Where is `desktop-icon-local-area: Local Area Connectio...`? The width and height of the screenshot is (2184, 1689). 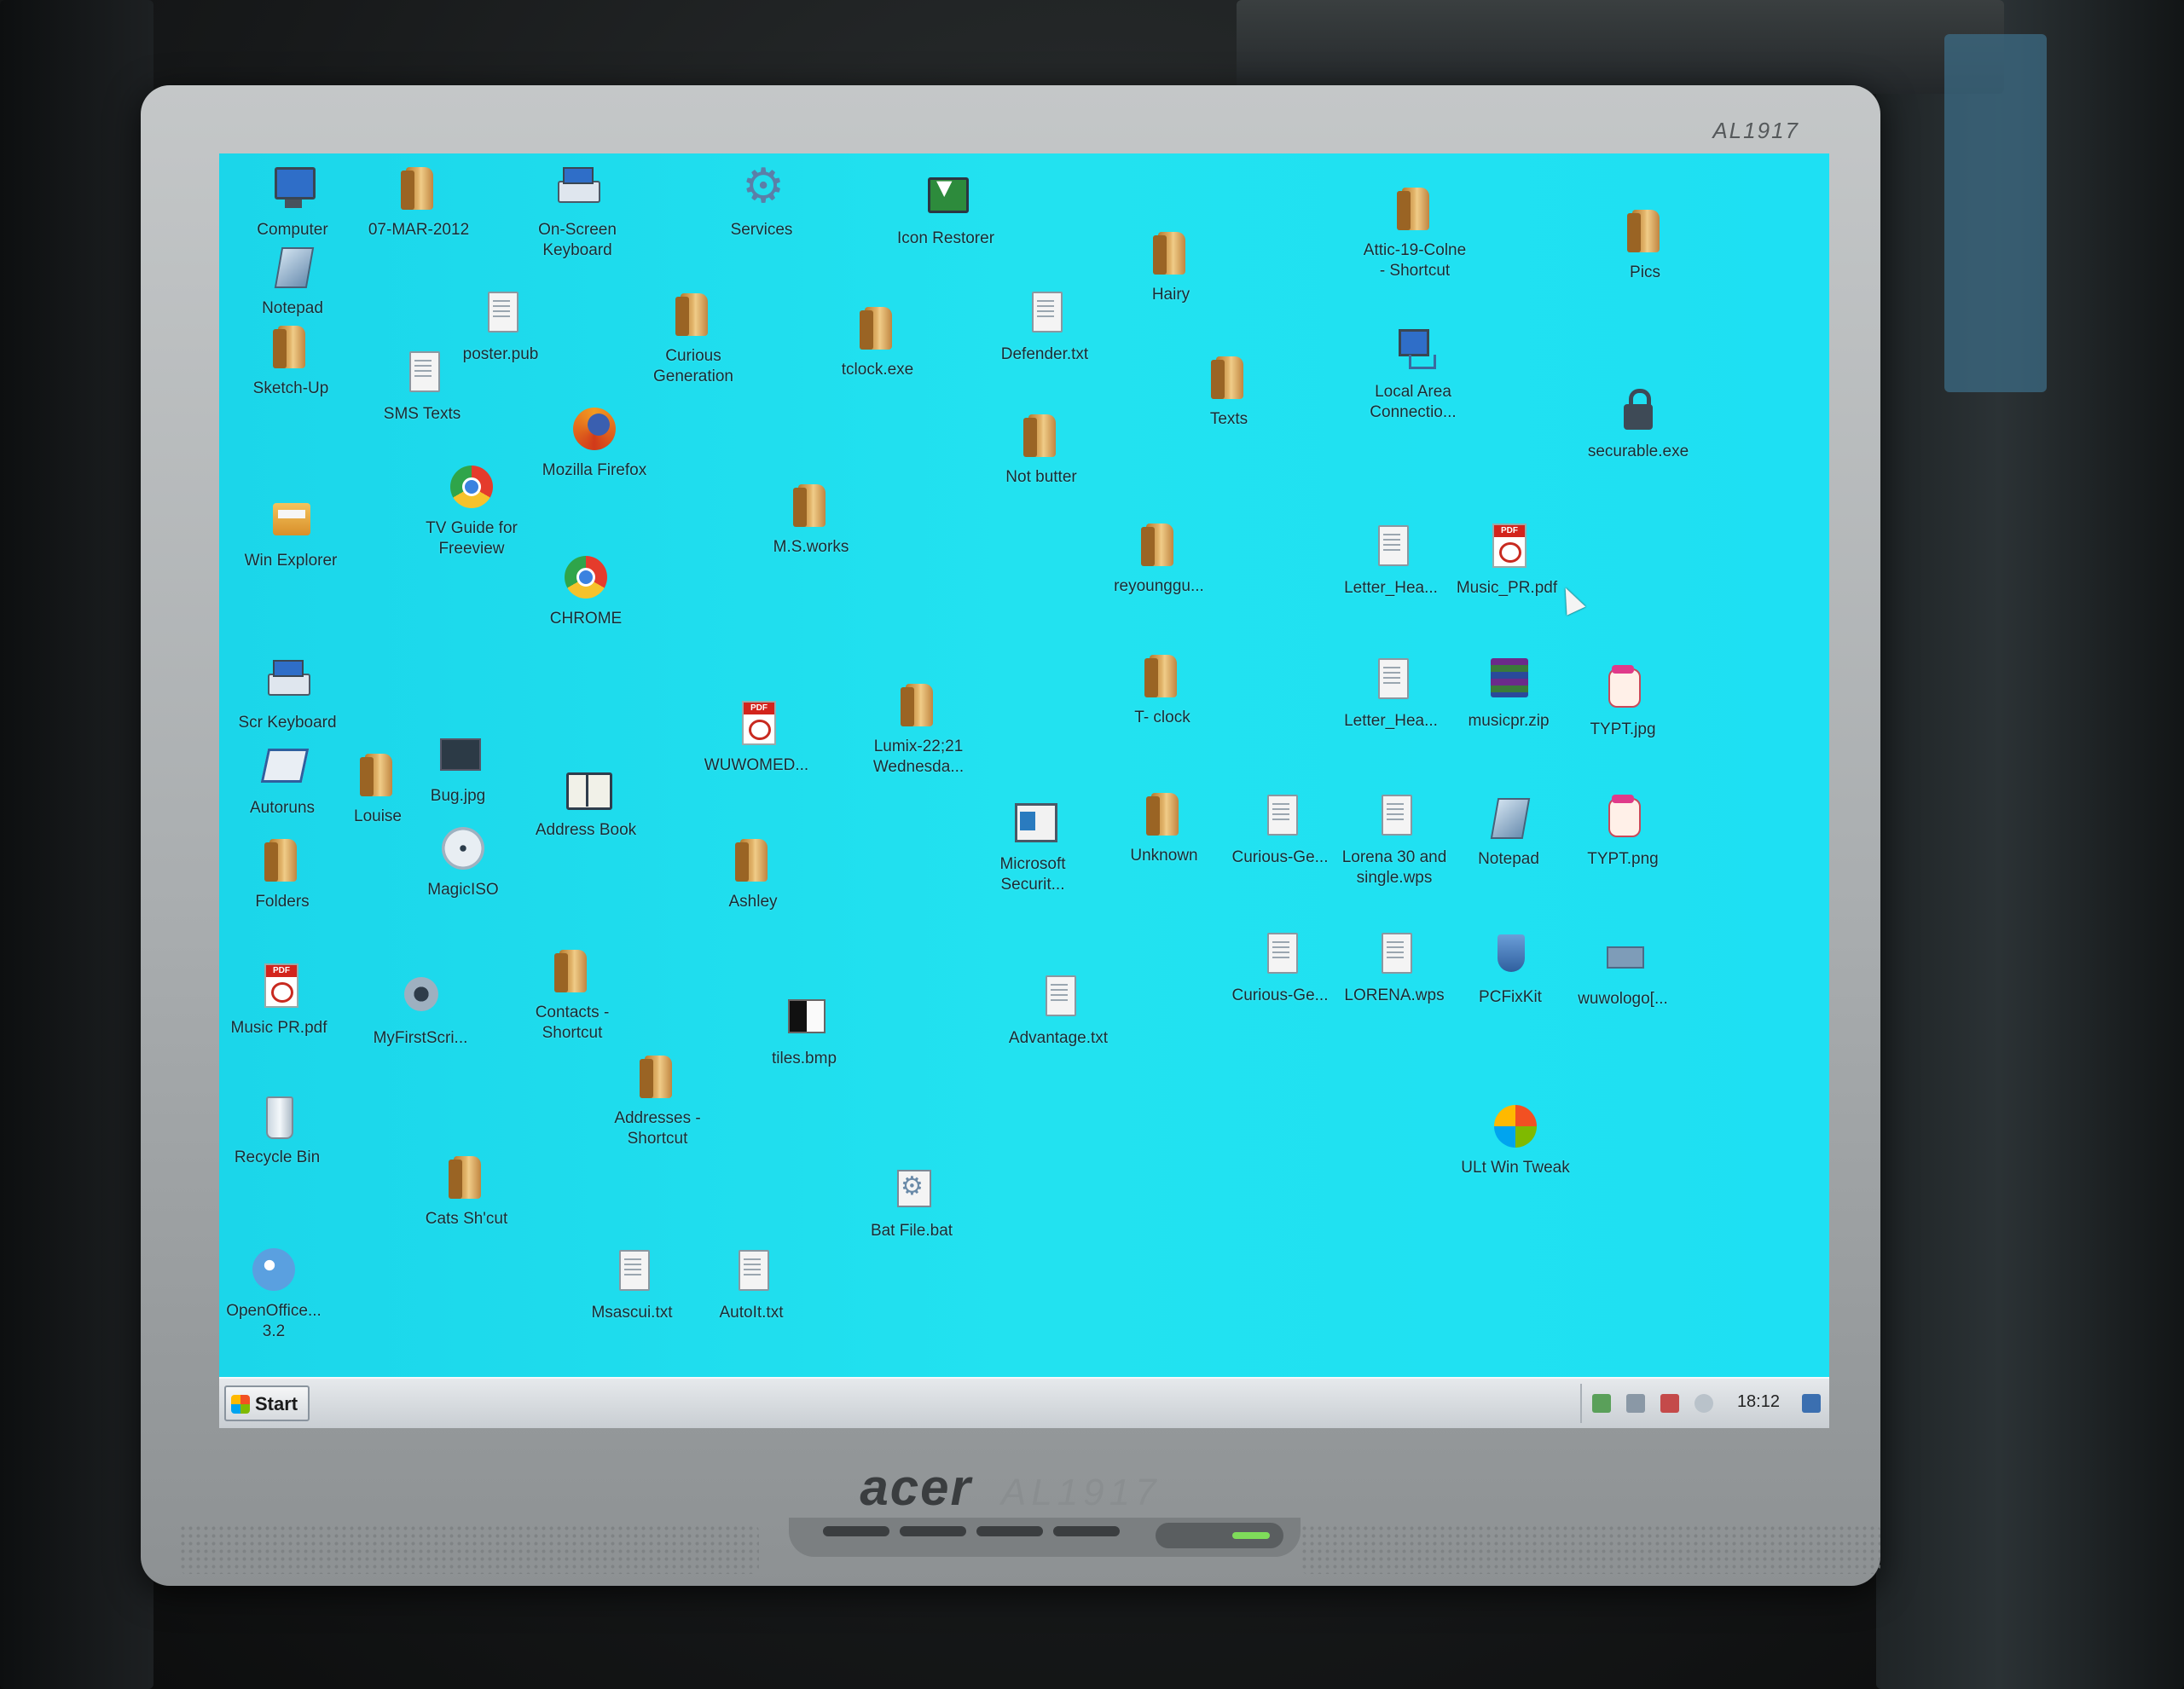 desktop-icon-local-area: Local Area Connectio... is located at coordinates (1413, 374).